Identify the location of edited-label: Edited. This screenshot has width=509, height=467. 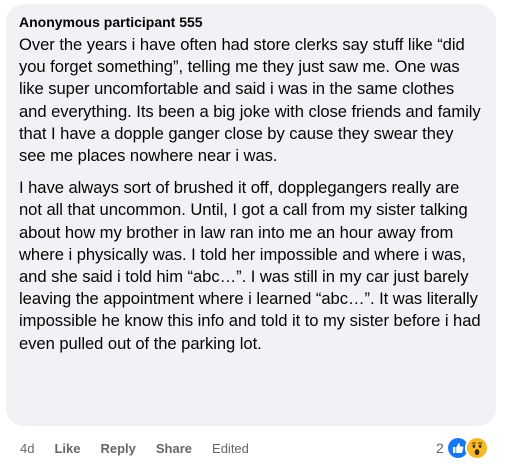
(230, 449).